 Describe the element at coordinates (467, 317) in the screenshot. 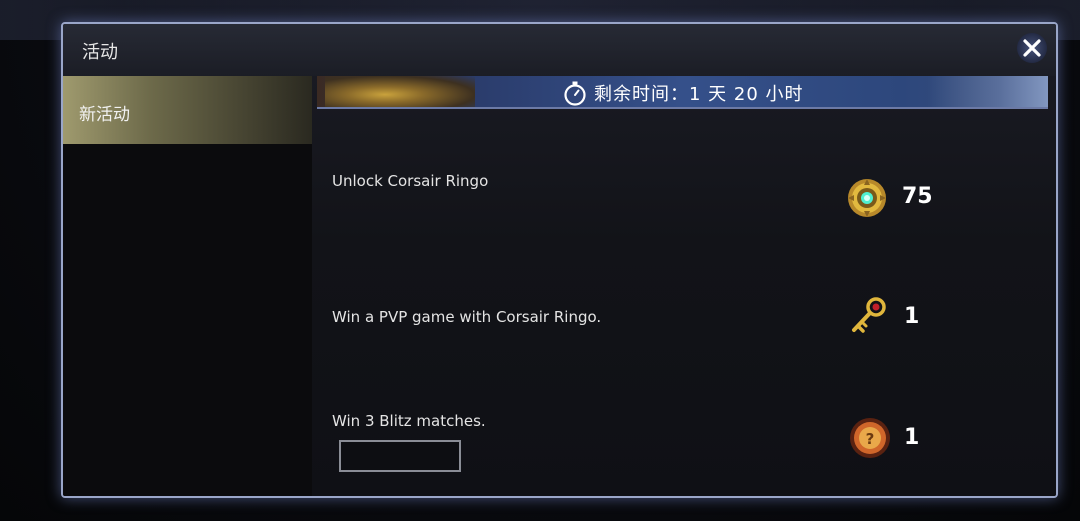

I see `task-label: Win a PVP game with Corsair Ringo.` at that location.